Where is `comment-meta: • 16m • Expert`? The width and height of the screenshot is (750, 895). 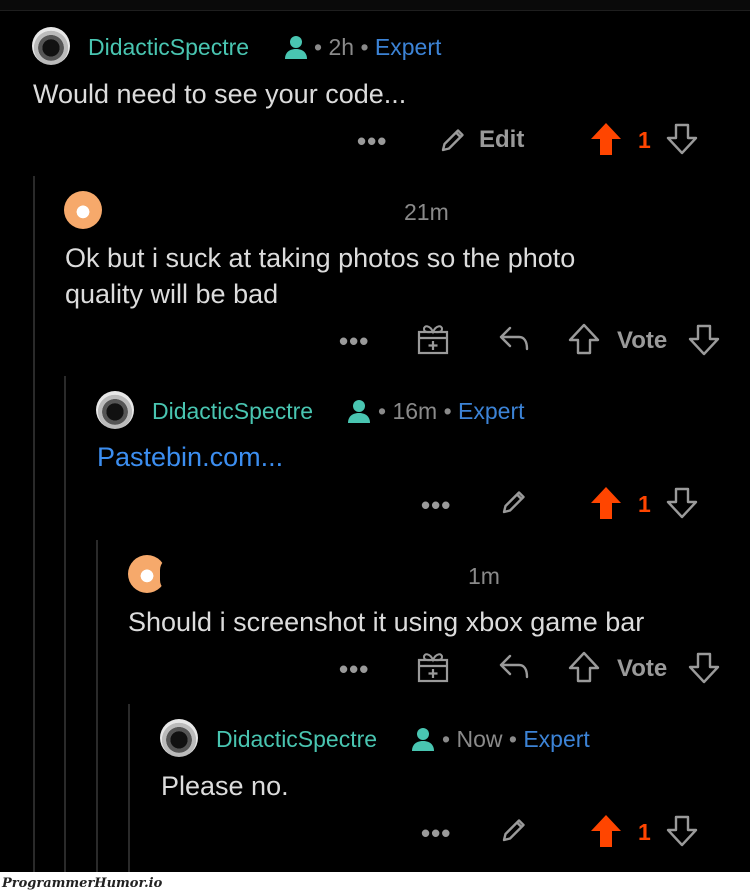
comment-meta: • 16m • Expert is located at coordinates (451, 411).